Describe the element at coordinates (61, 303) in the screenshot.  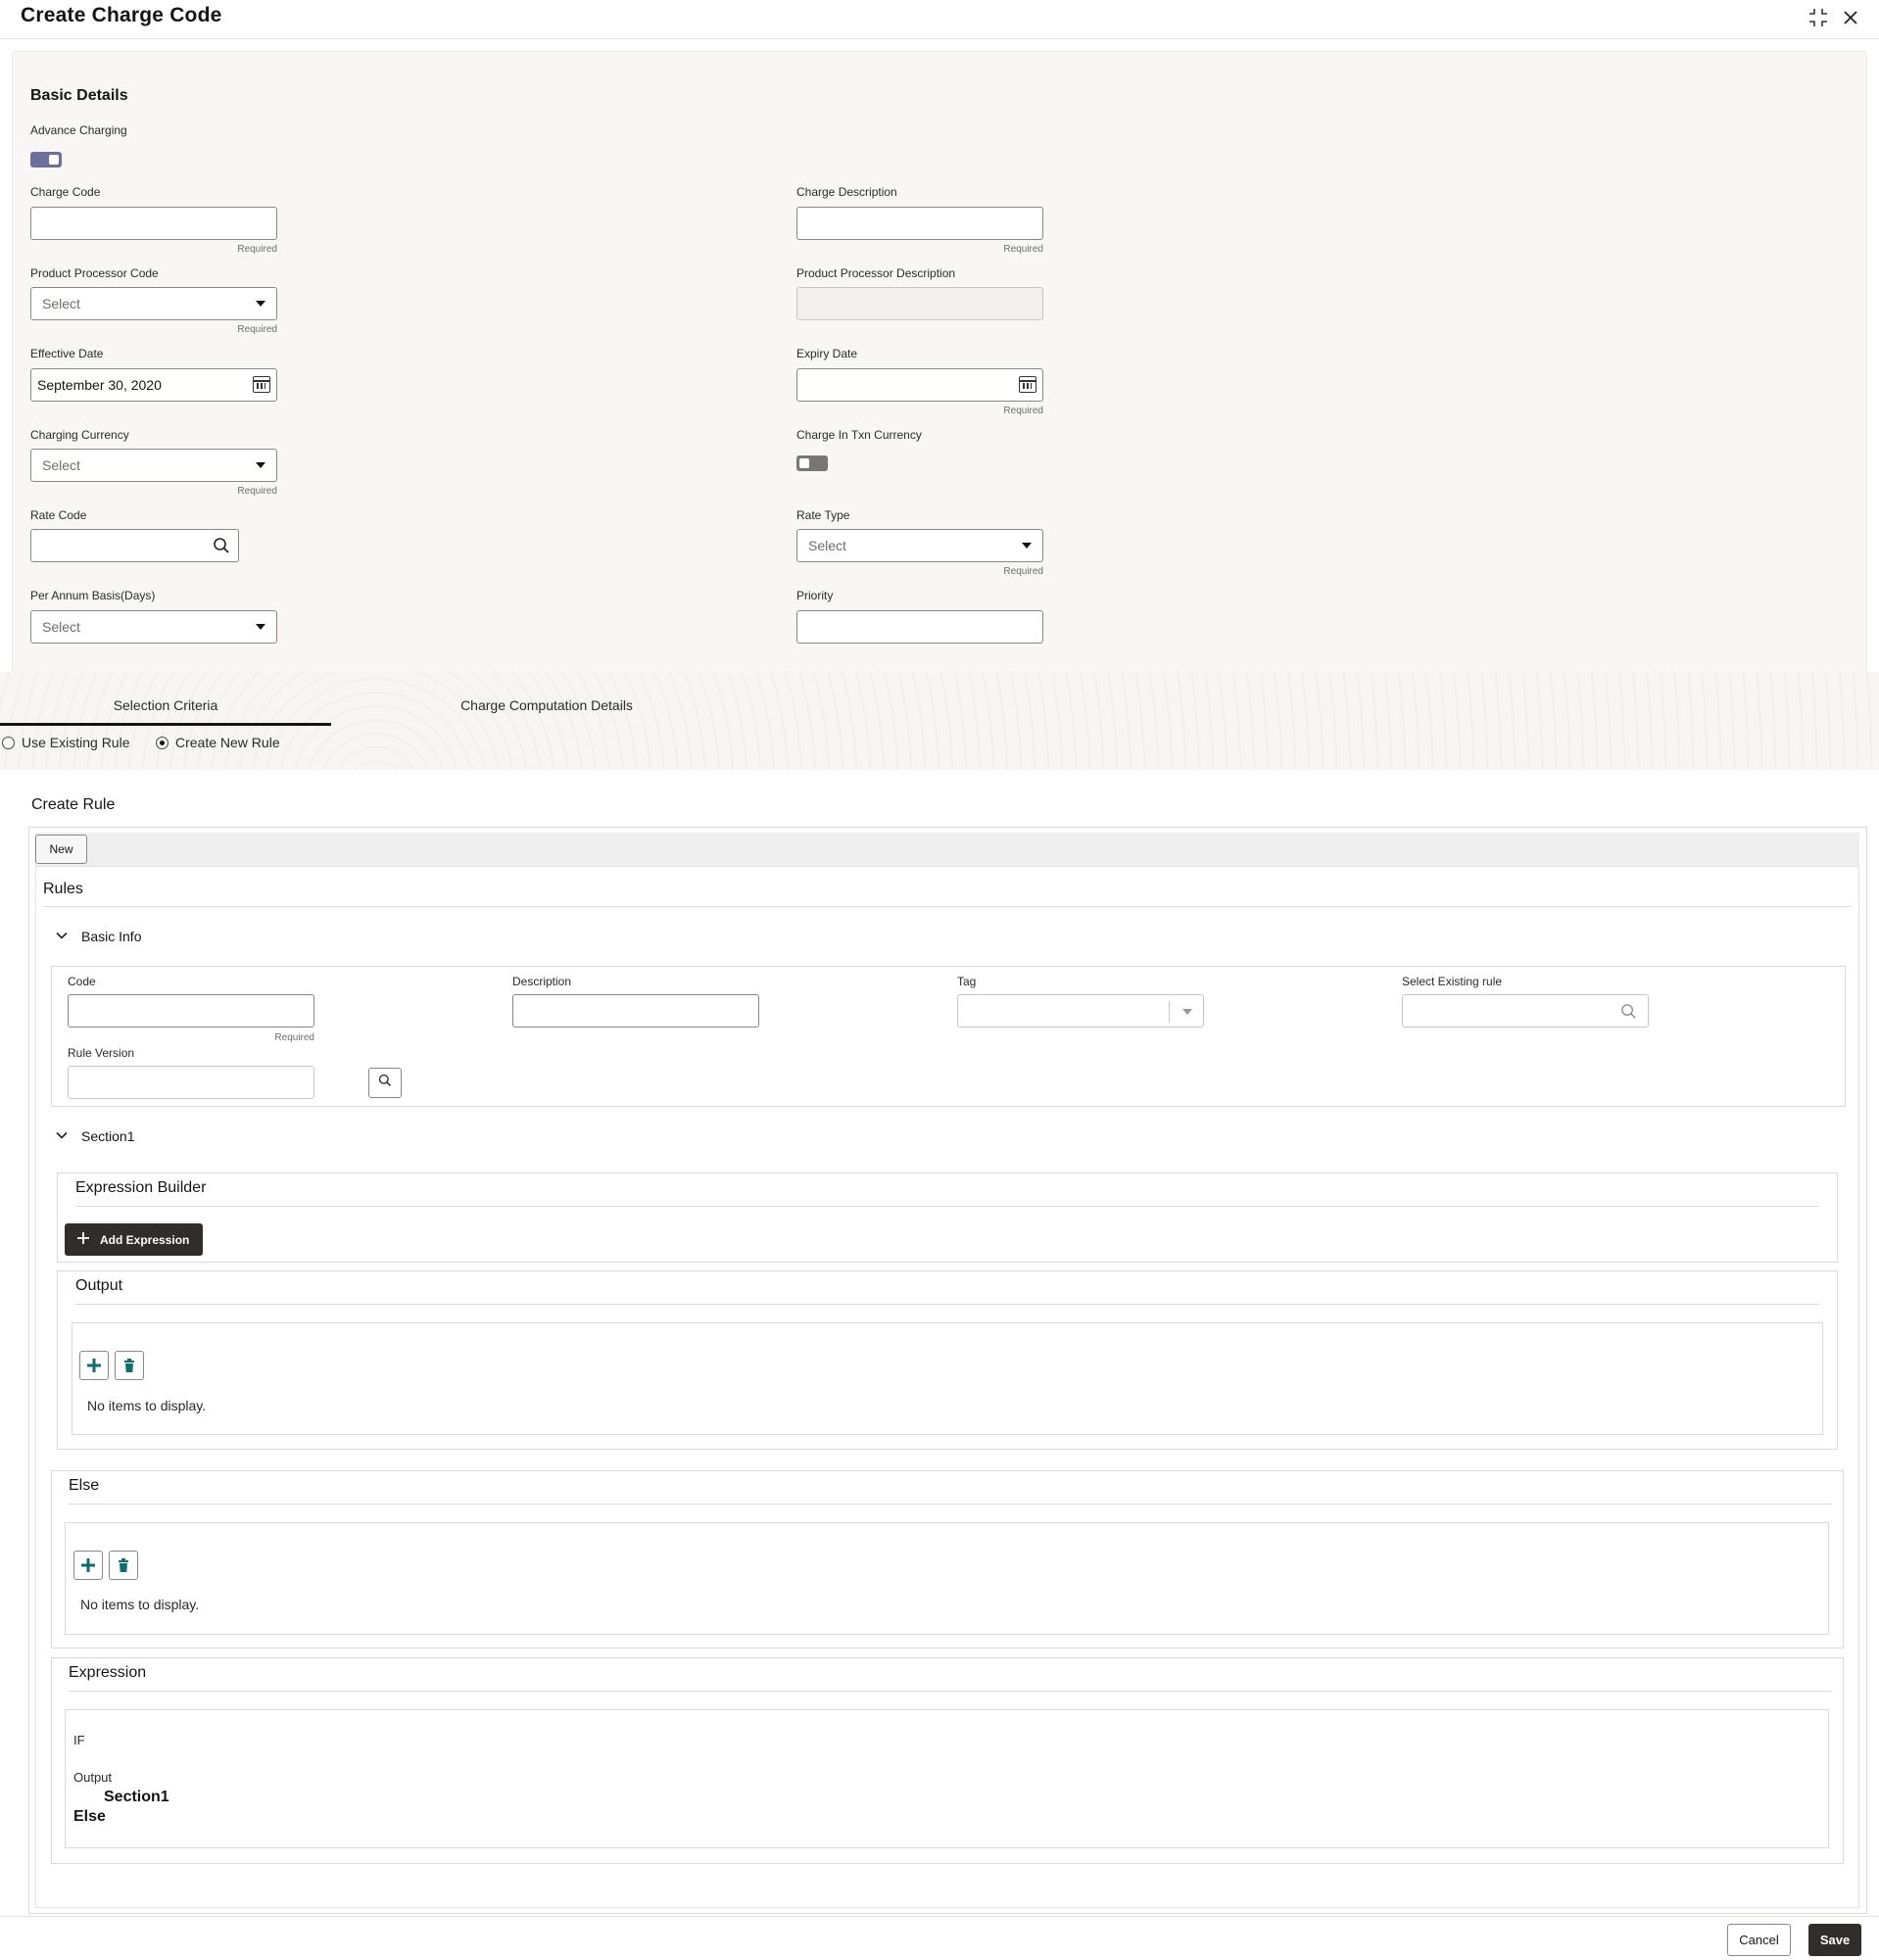
I see `product-processor-code-value: Select` at that location.